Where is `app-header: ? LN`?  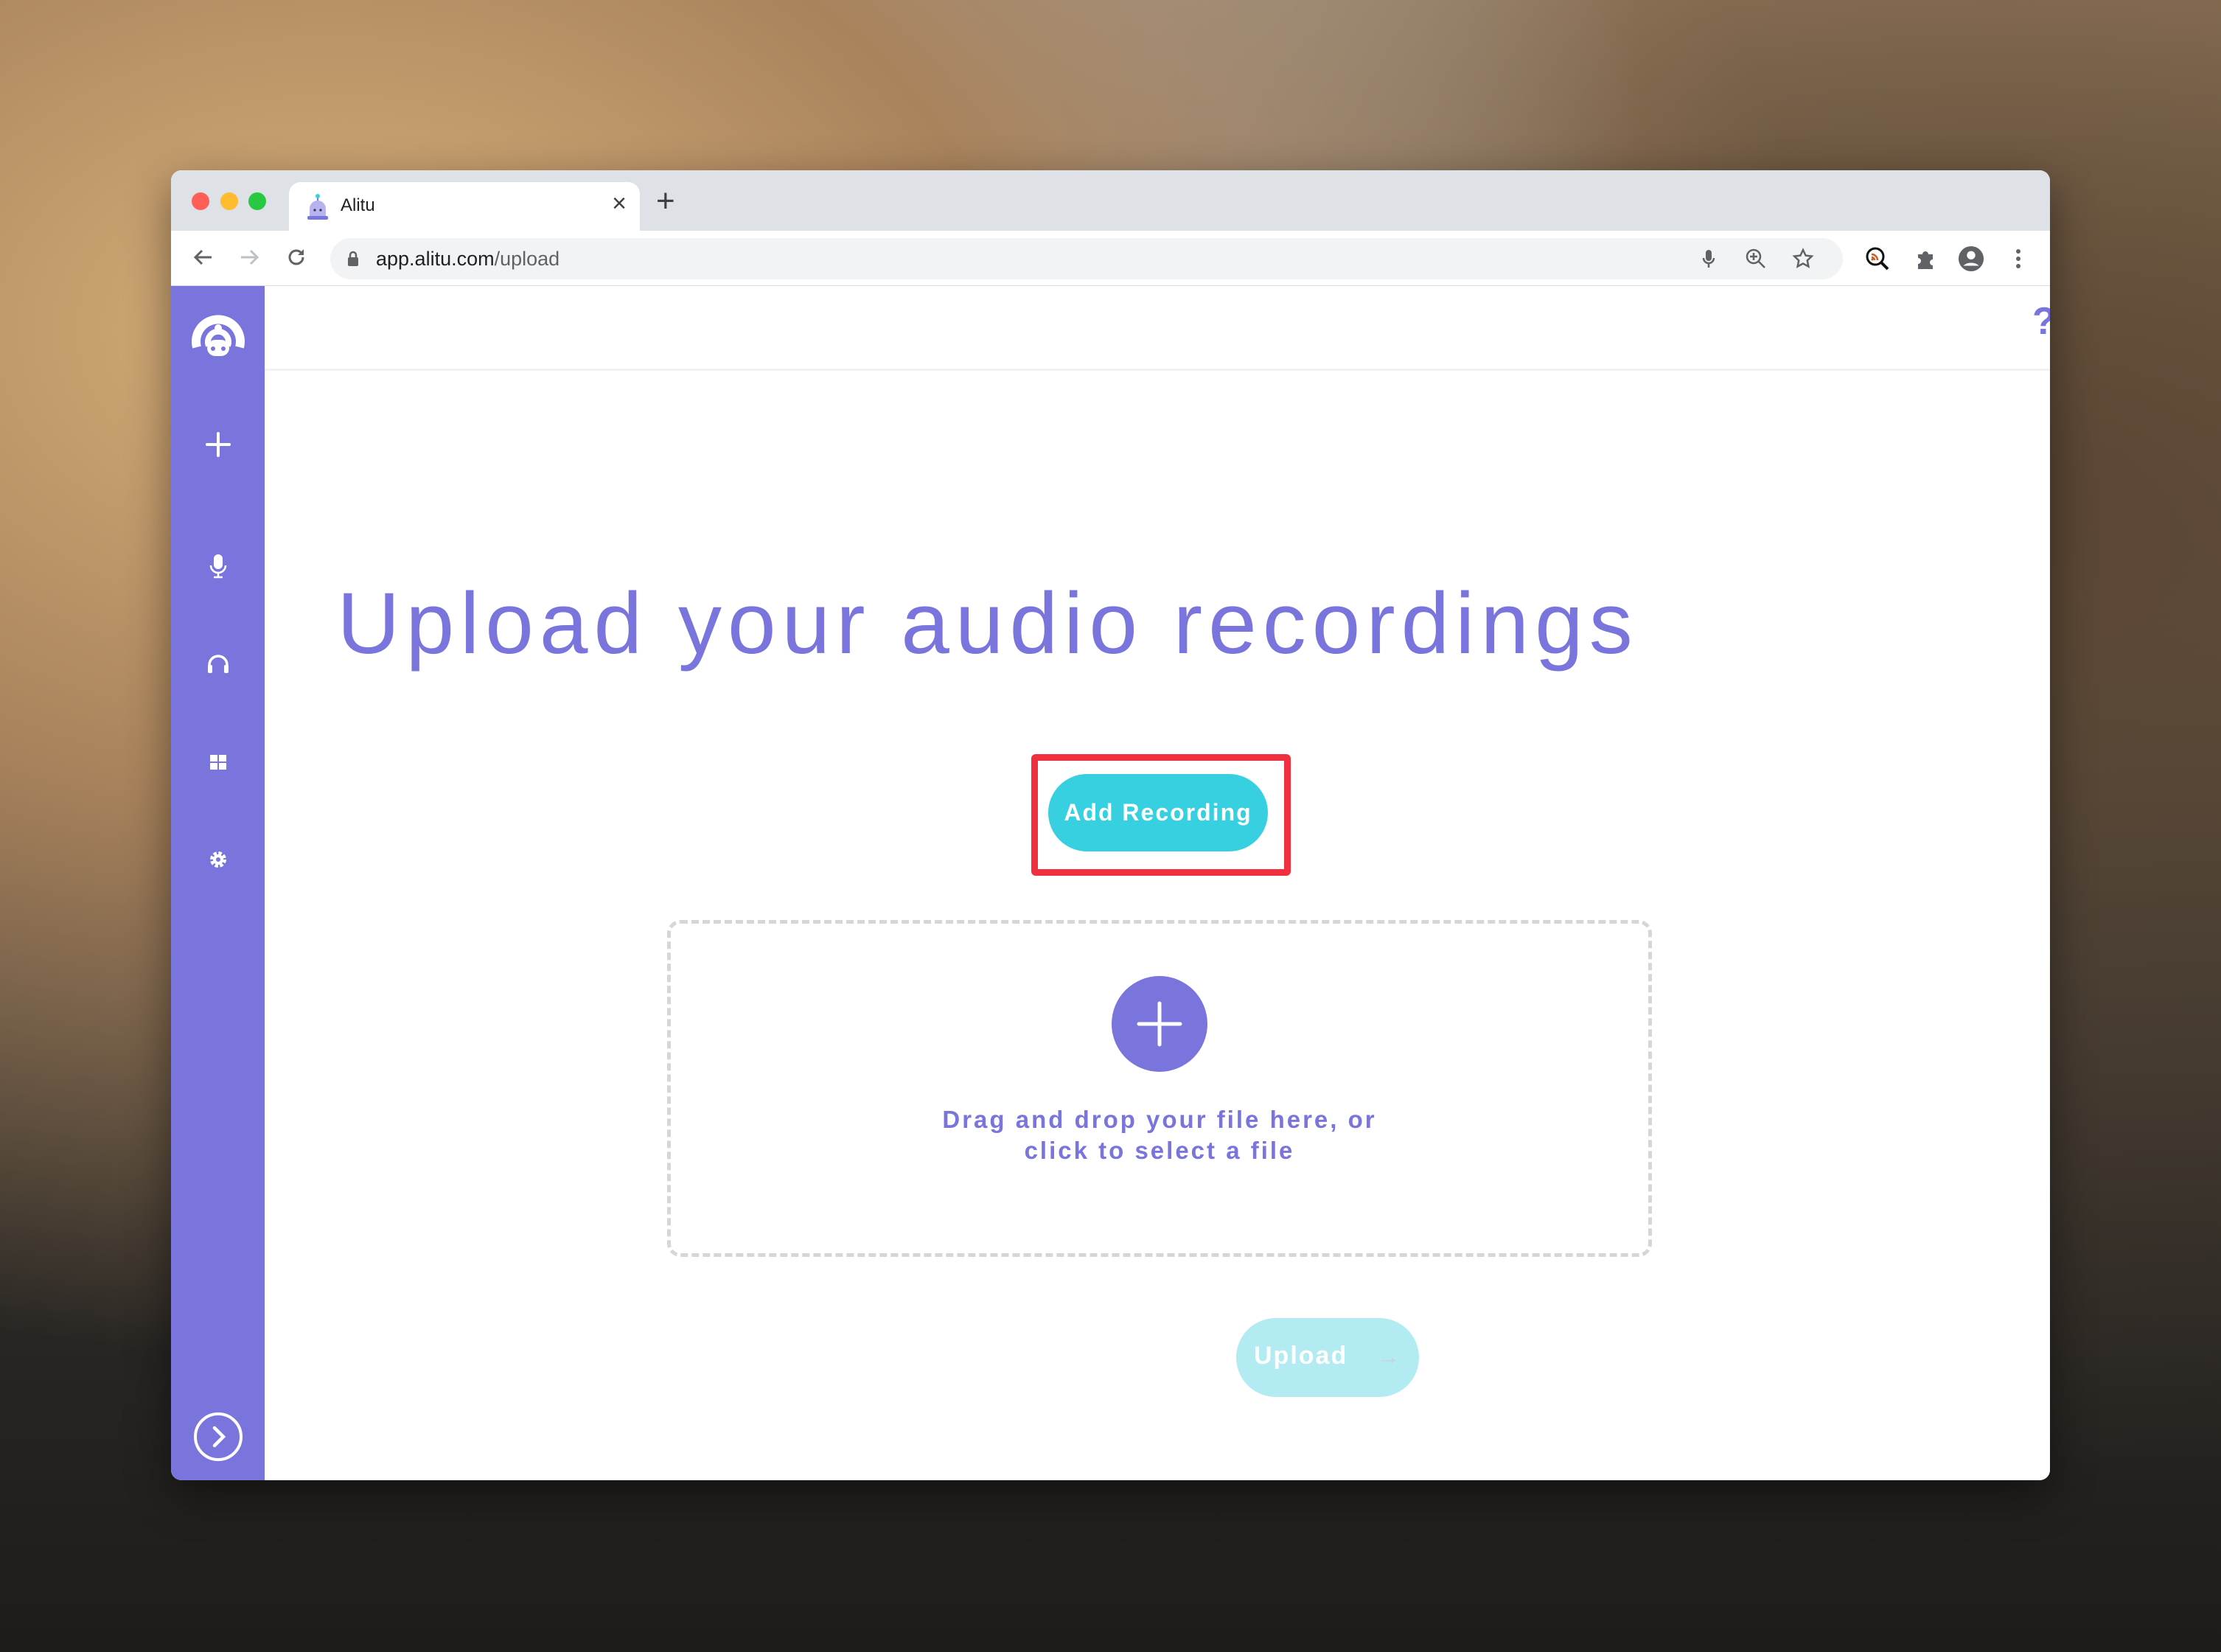
app-header: ? LN is located at coordinates (1157, 328).